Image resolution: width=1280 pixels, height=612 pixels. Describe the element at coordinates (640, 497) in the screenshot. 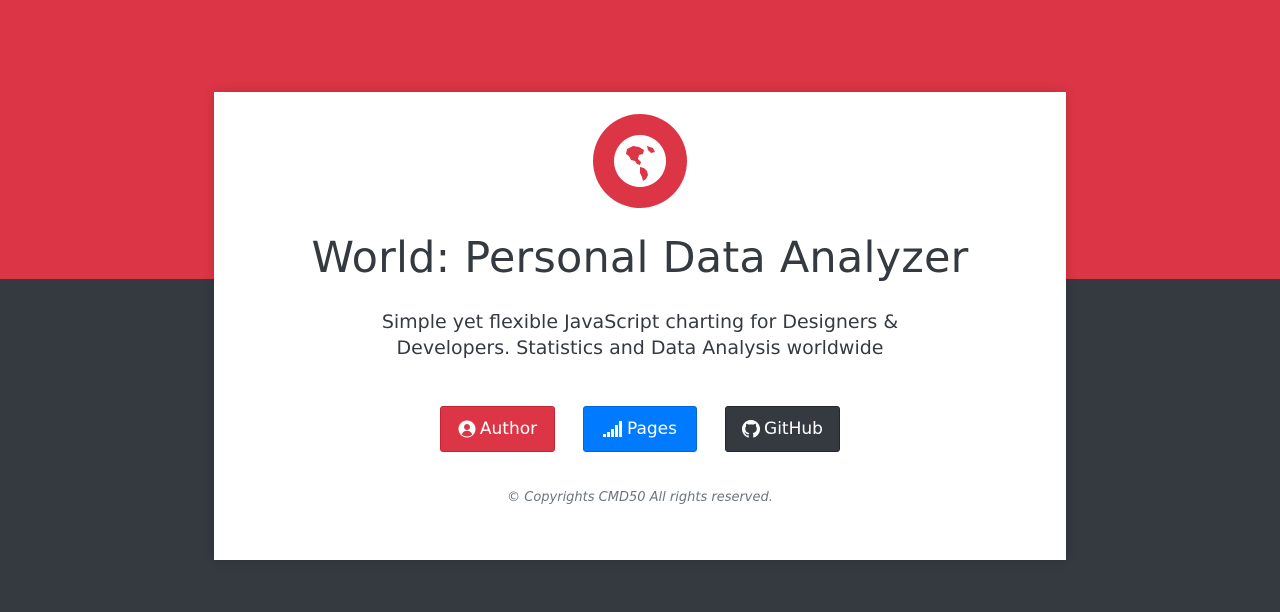

I see `copyright-text: © Copyrights CMD50 All rights reserved.` at that location.